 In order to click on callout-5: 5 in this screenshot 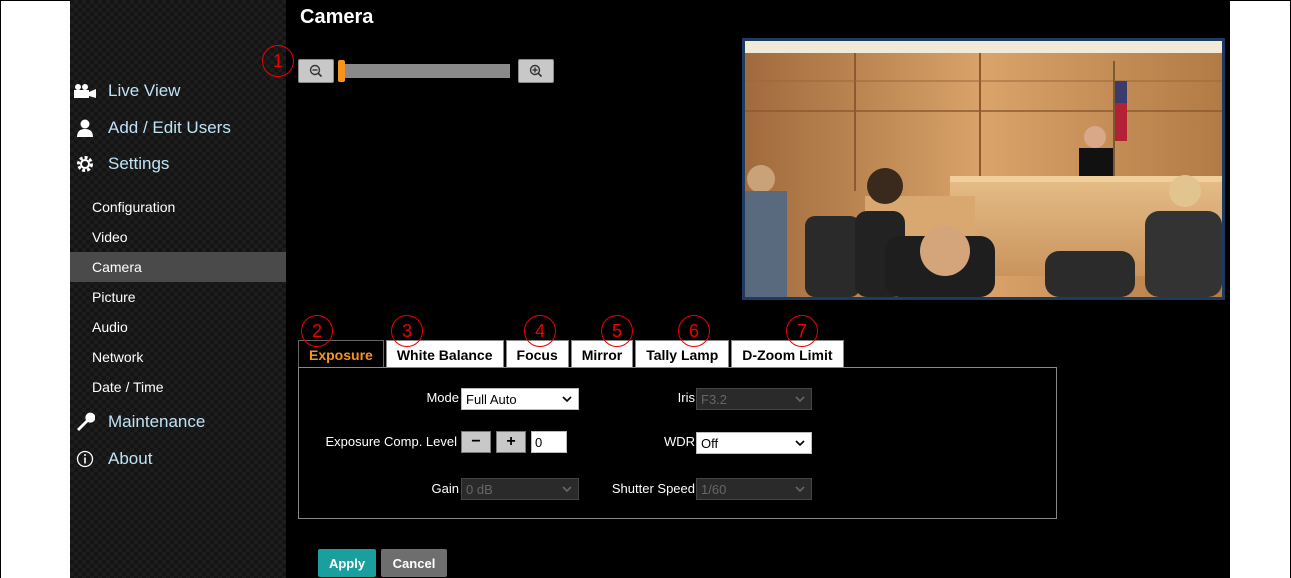, I will do `click(617, 331)`.